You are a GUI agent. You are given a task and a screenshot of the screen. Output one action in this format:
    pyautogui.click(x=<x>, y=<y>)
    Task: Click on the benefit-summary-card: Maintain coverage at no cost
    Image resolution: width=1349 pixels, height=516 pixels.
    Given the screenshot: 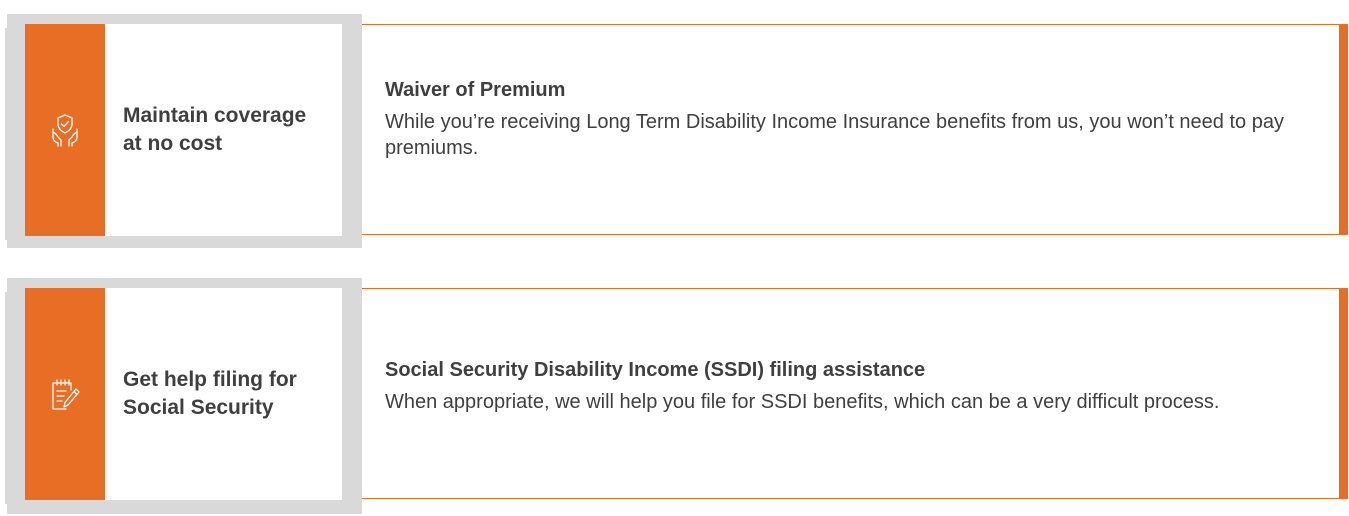 What is the action you would take?
    pyautogui.click(x=223, y=130)
    